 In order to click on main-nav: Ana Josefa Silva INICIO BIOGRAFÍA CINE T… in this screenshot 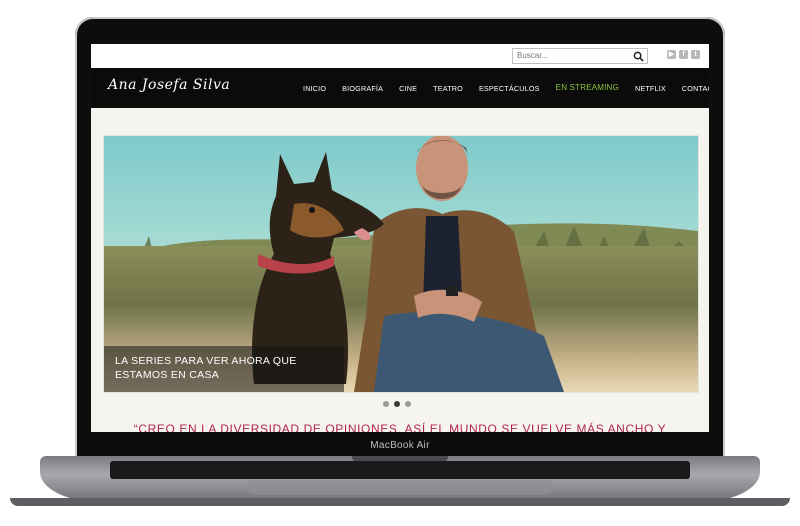, I will do `click(400, 88)`.